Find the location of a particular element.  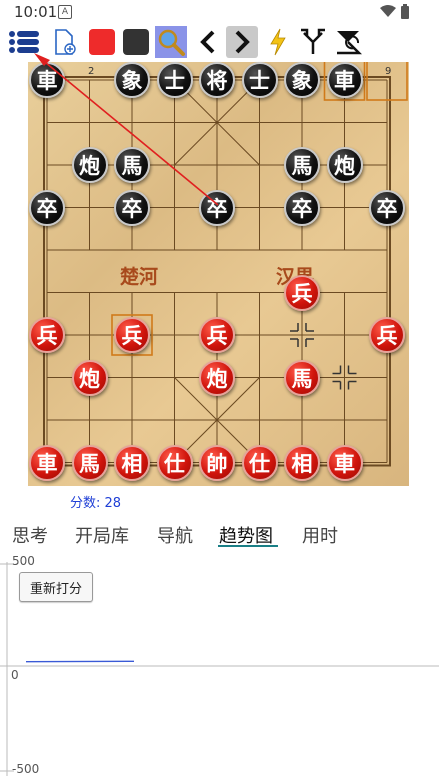

rescore-button: 重新打分 is located at coordinates (56, 587).